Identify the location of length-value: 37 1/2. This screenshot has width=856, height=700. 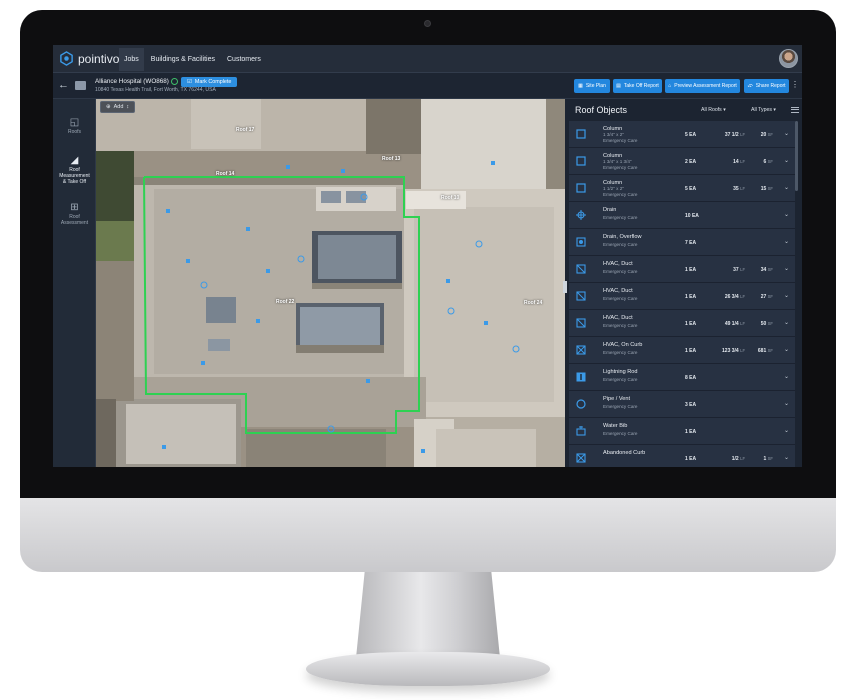
(731, 135).